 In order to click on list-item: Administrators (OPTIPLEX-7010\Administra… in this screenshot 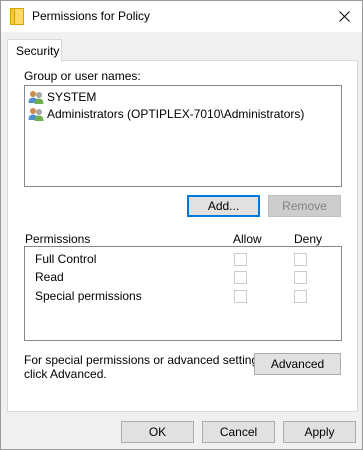, I will do `click(166, 114)`.